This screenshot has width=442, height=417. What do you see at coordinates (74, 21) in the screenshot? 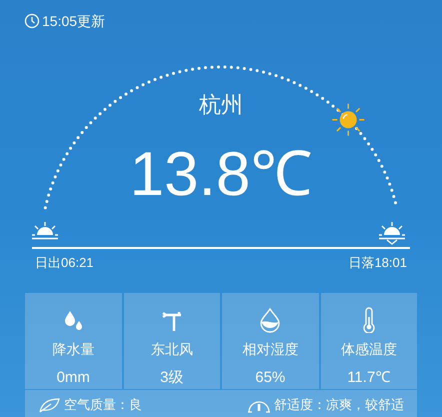
I see `update-time: 15:05更新` at bounding box center [74, 21].